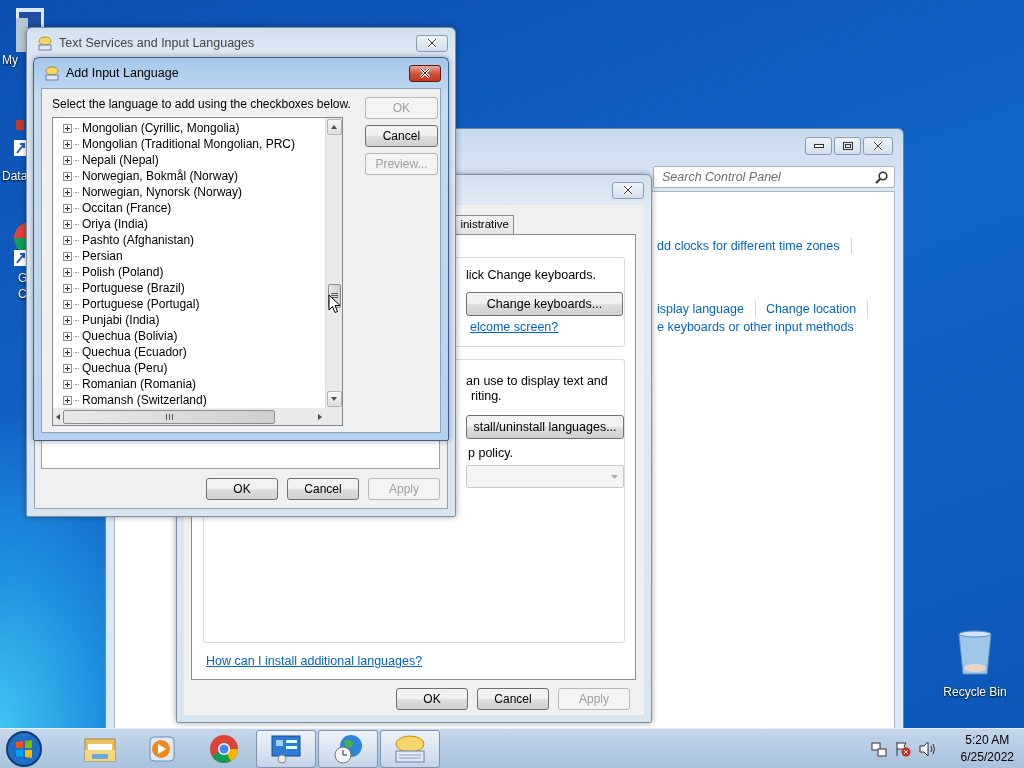 This screenshot has height=768, width=1024. Describe the element at coordinates (134, 352) in the screenshot. I see `language-item: Quechua (Ecuador)` at that location.